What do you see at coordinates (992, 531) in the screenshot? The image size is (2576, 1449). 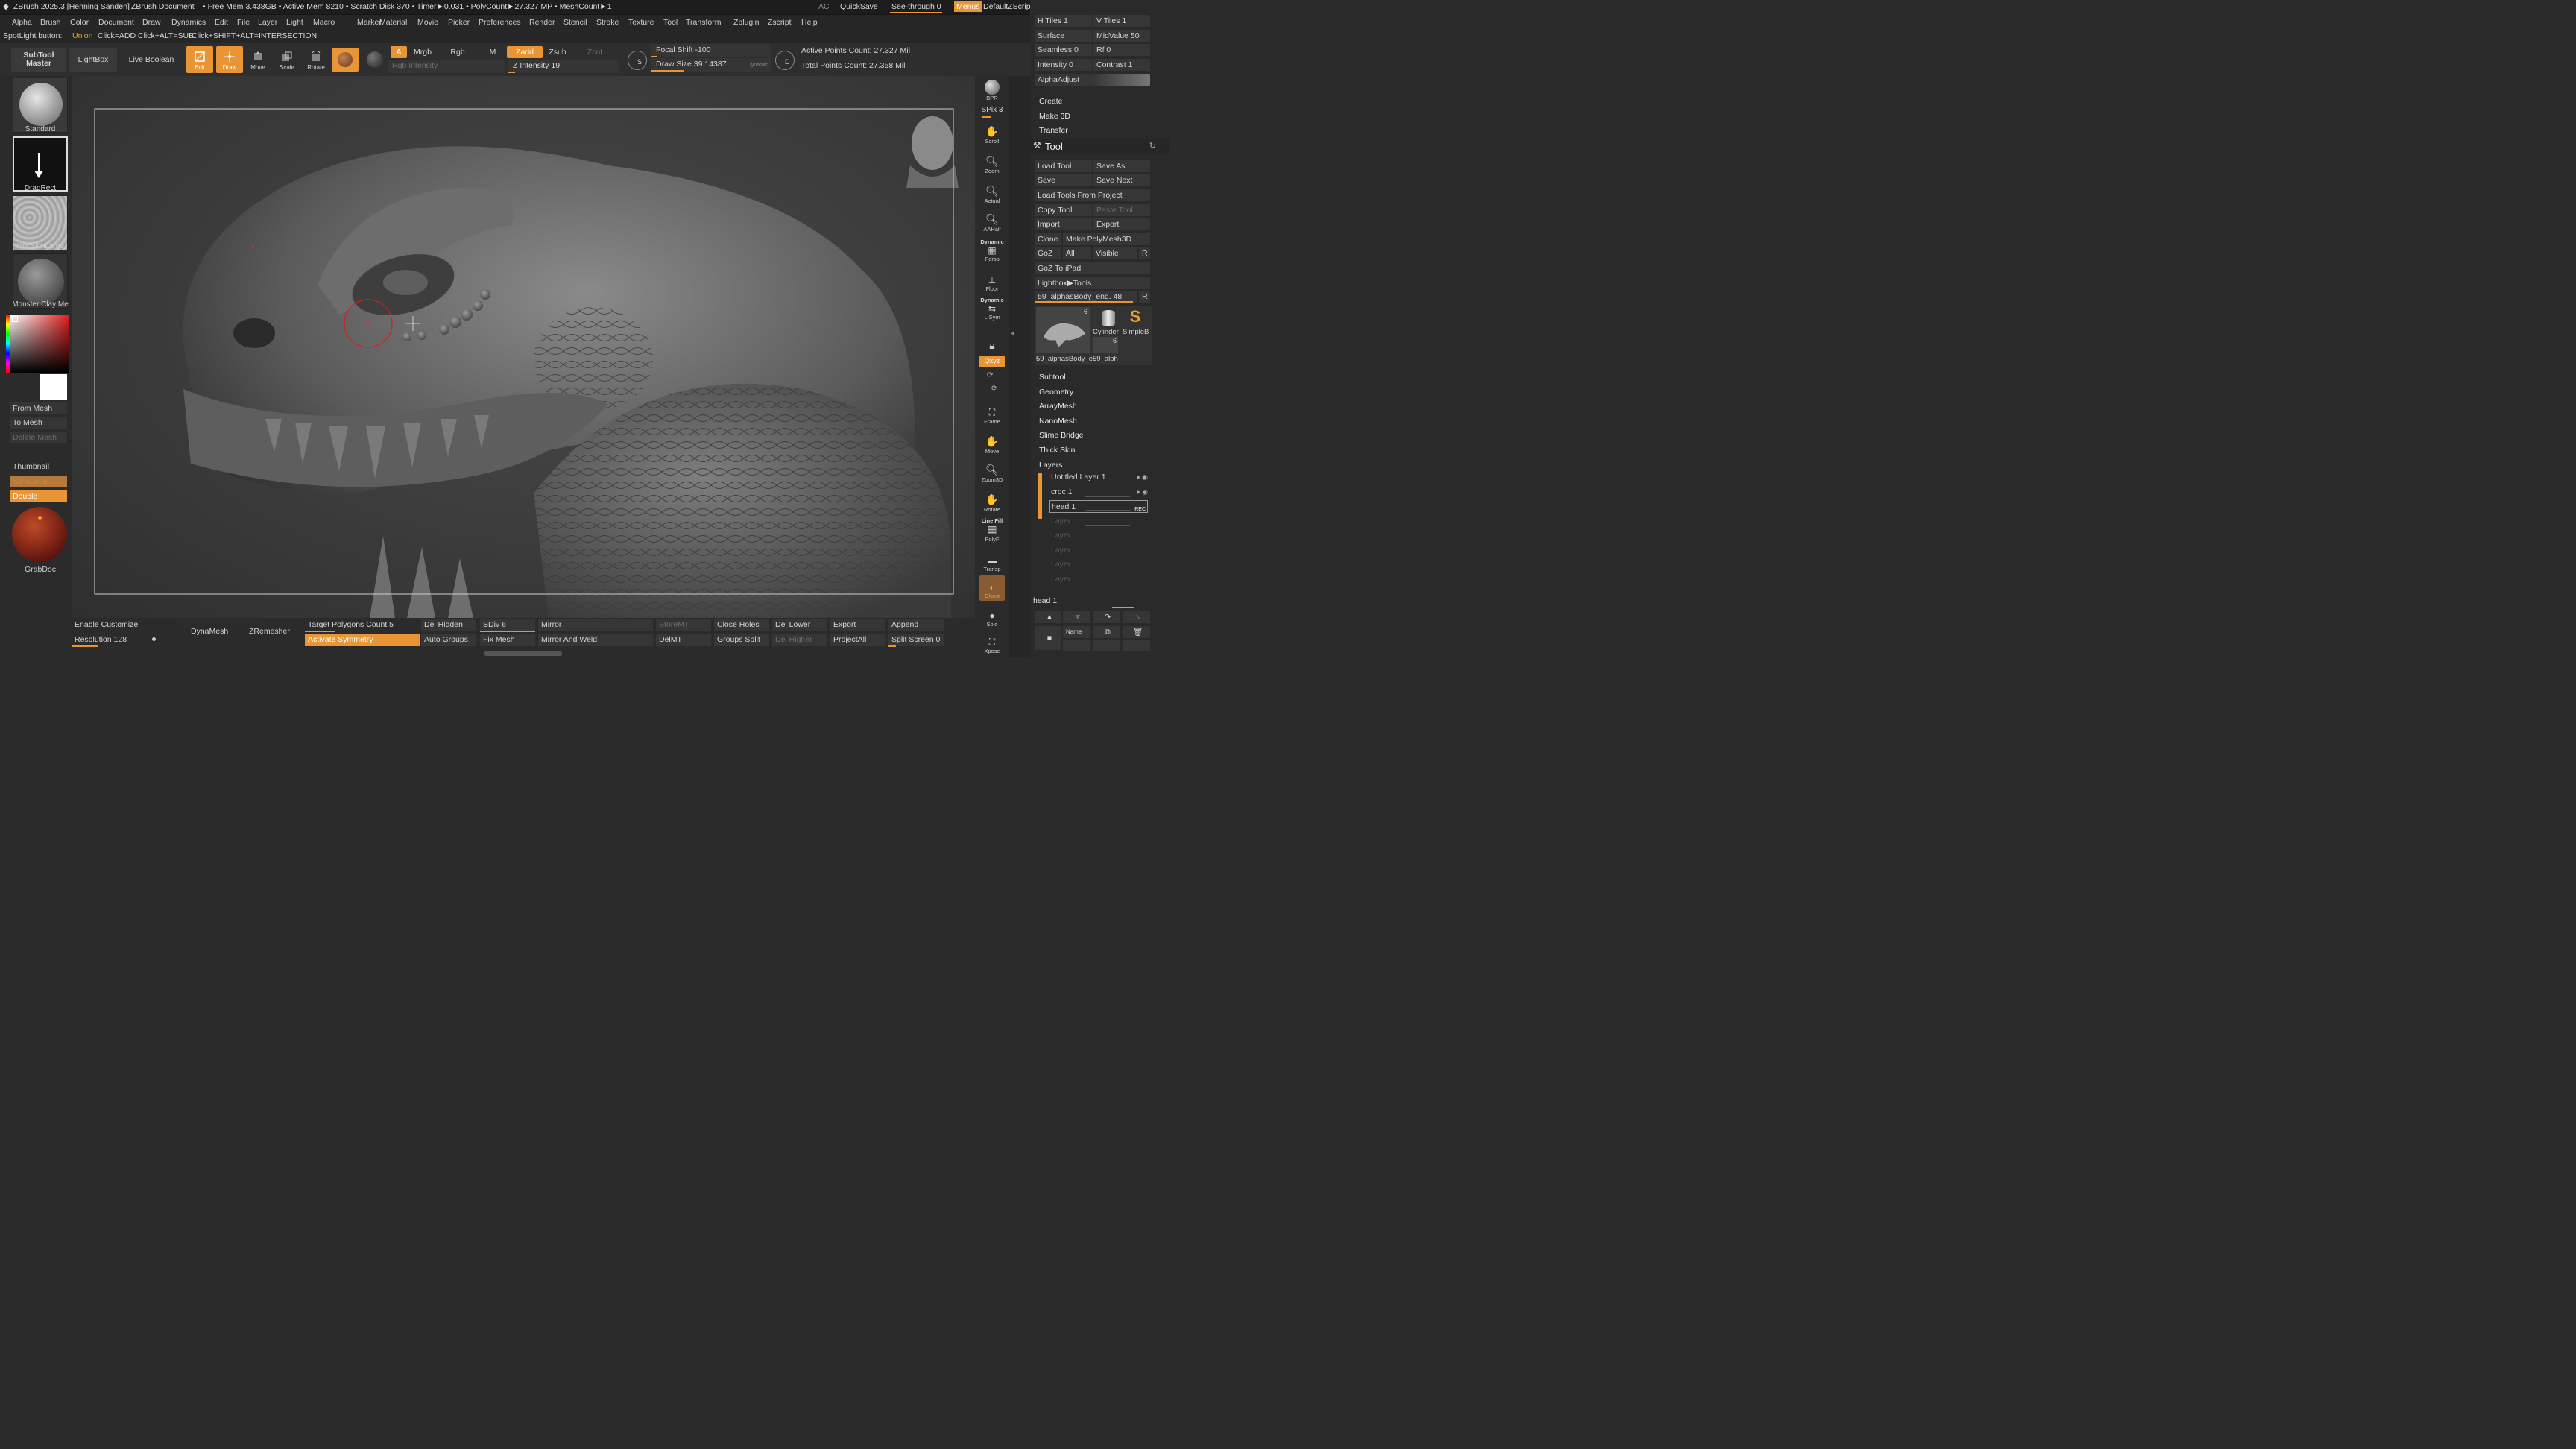 I see `polyf-button: ▦ PolyF` at bounding box center [992, 531].